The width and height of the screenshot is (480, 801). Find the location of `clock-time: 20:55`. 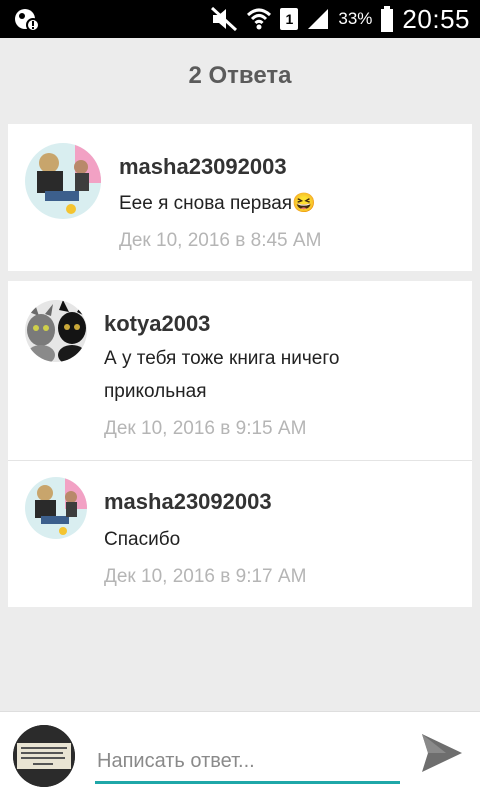

clock-time: 20:55 is located at coordinates (436, 18).